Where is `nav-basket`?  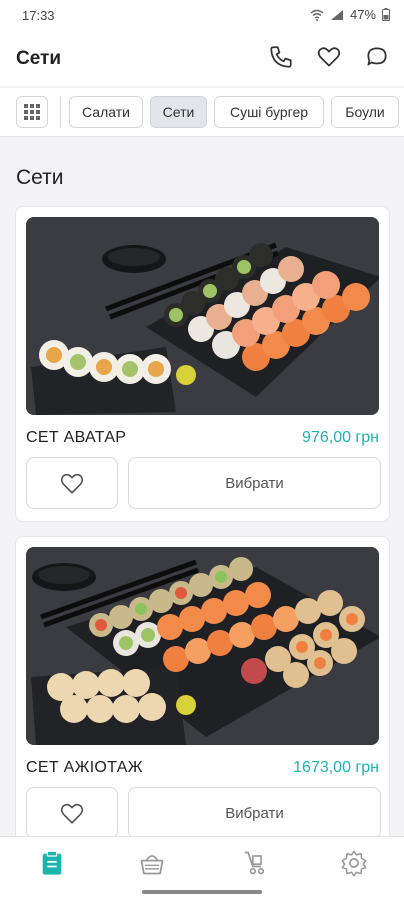
nav-basket is located at coordinates (152, 863).